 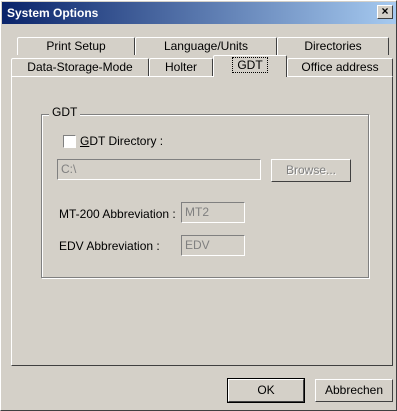 What do you see at coordinates (117, 214) in the screenshot?
I see `mt200-abbreviation-label: MT-200 Abbreviation :` at bounding box center [117, 214].